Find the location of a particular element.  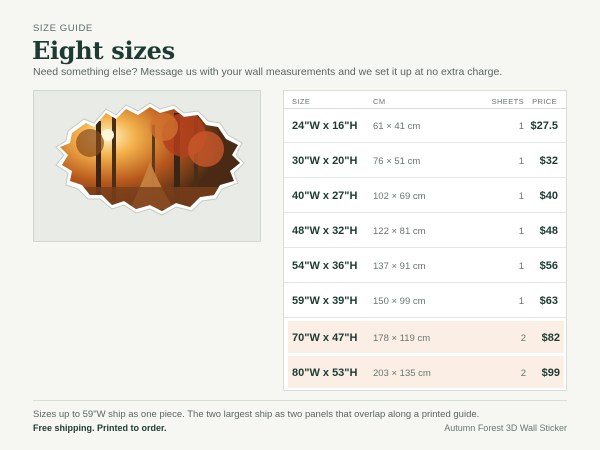

footer-divider is located at coordinates (300, 400).